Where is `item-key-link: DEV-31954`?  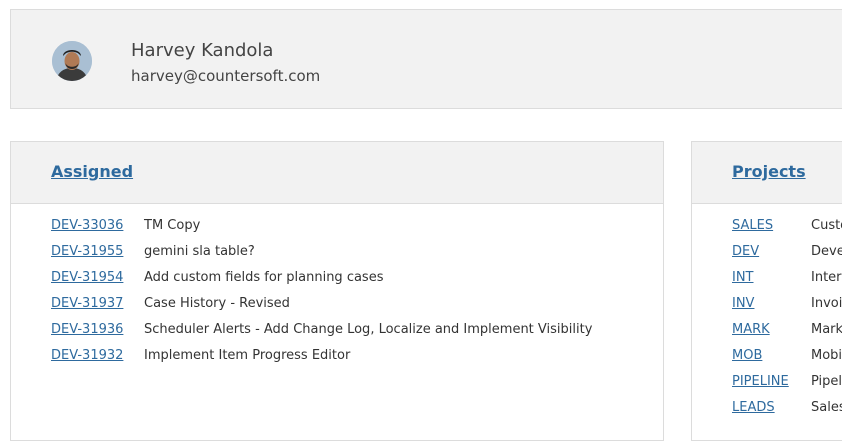 item-key-link: DEV-31954 is located at coordinates (87, 277).